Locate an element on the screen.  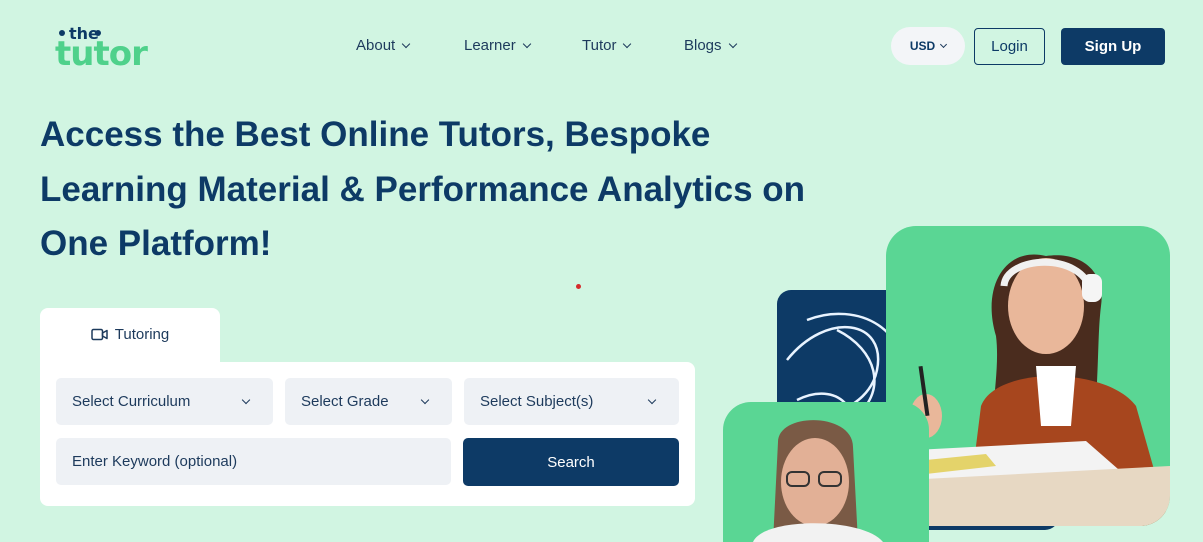
nav-learner-label: Learner is located at coordinates (490, 45).